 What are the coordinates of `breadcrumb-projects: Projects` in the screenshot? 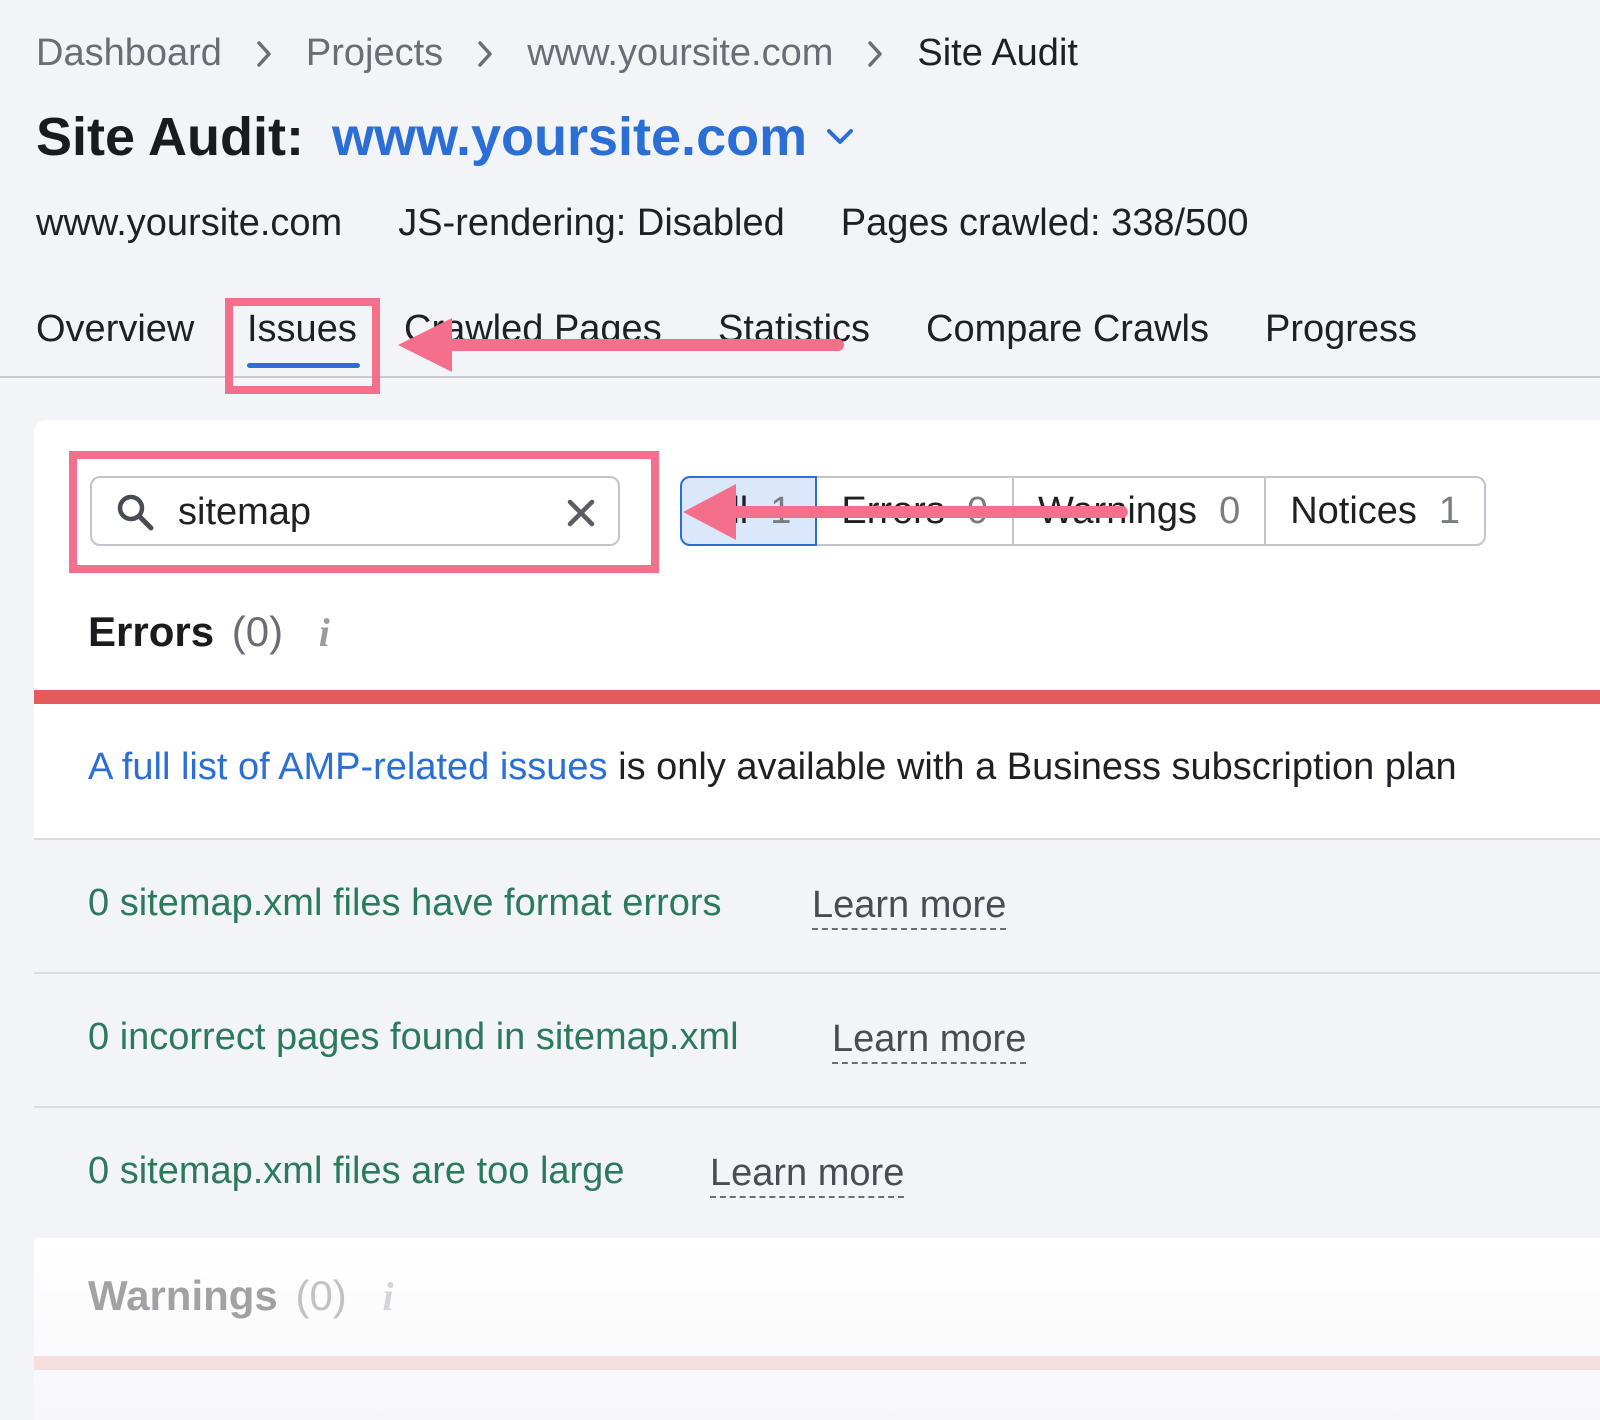 It's located at (374, 53).